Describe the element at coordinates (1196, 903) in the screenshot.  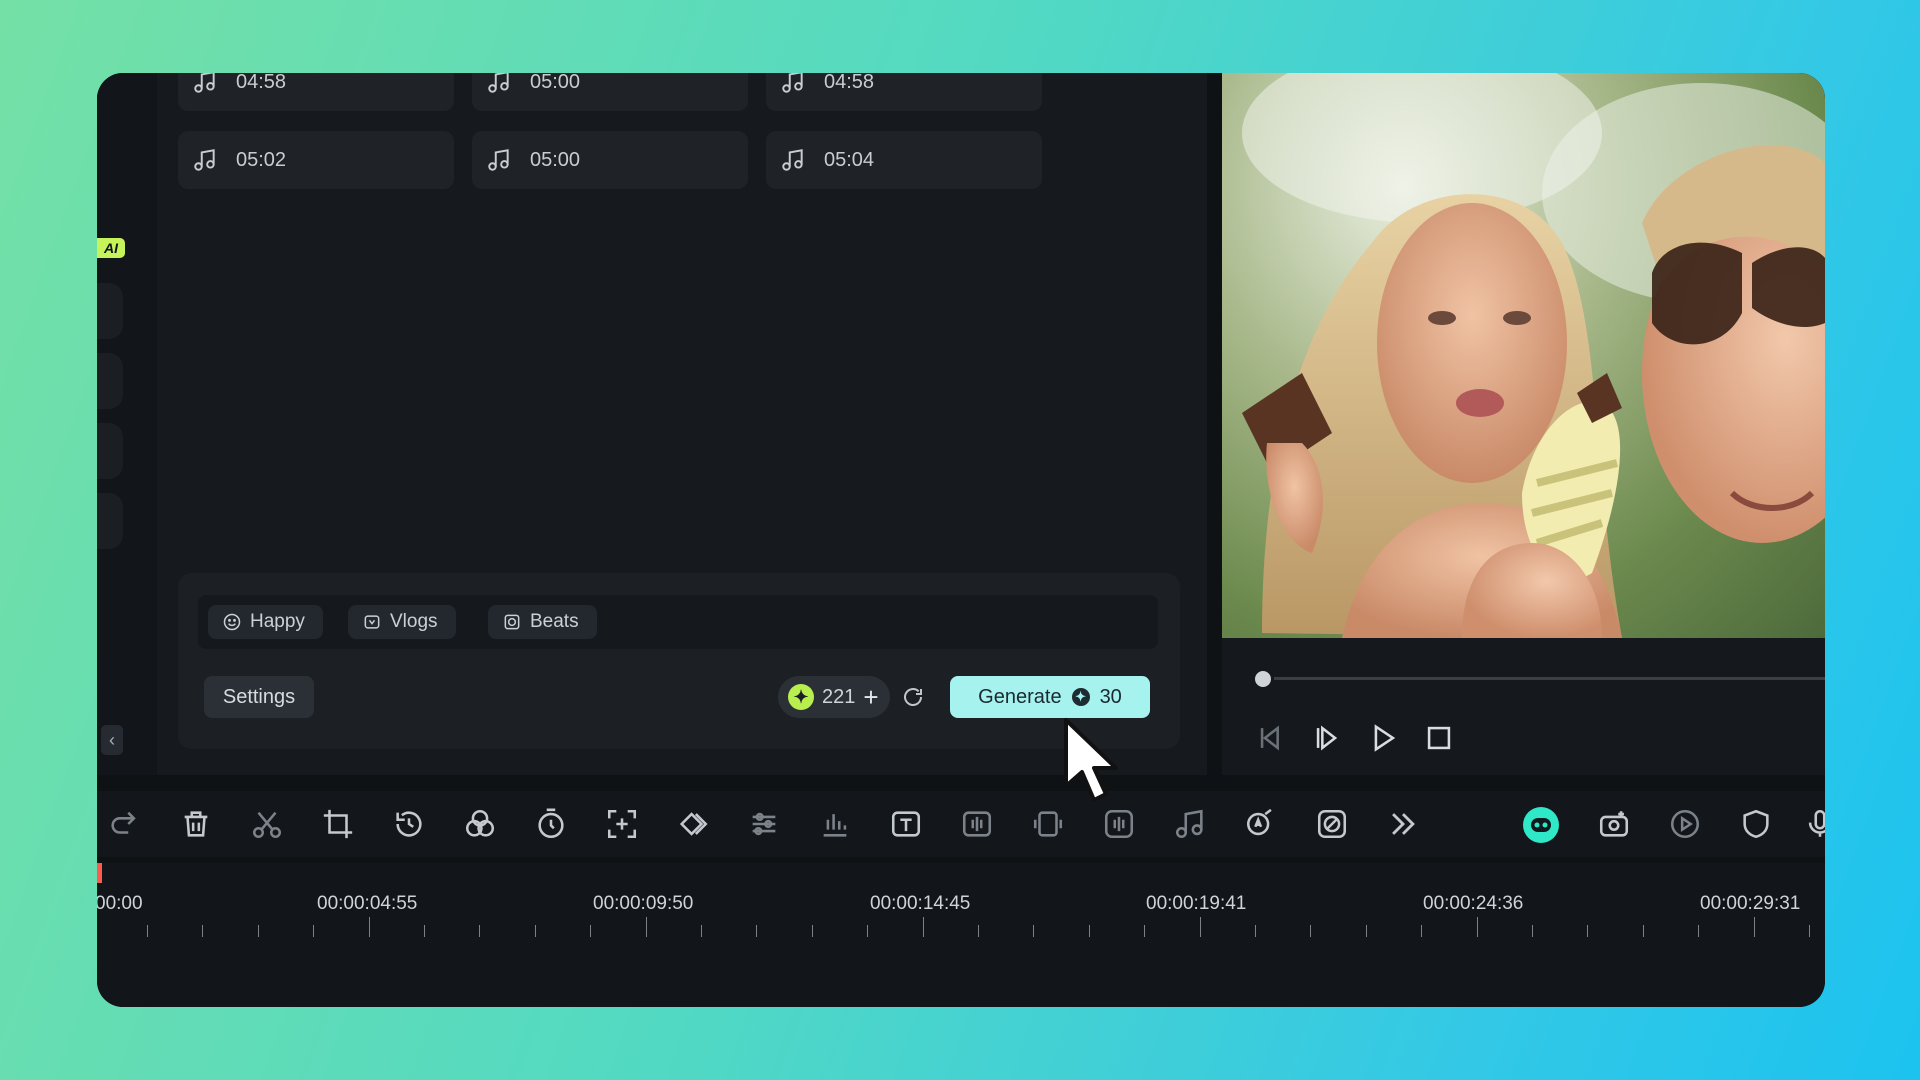
I see `timecode-label: 00:00:19:41` at that location.